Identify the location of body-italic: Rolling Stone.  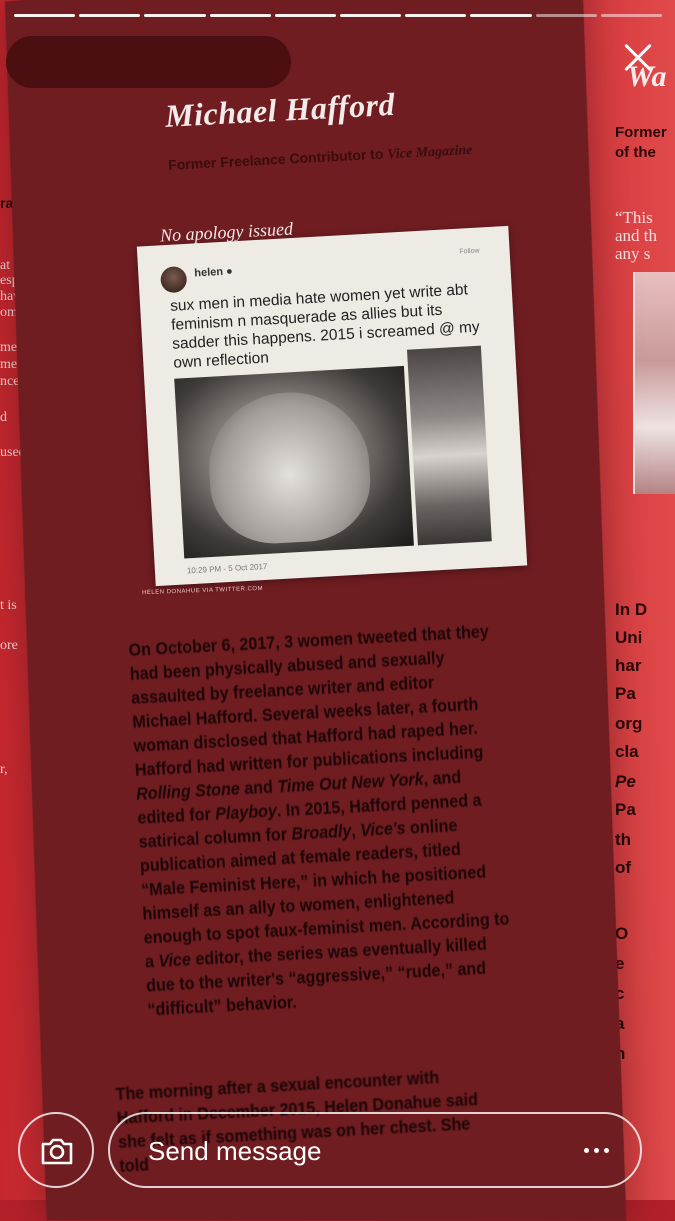
(188, 791).